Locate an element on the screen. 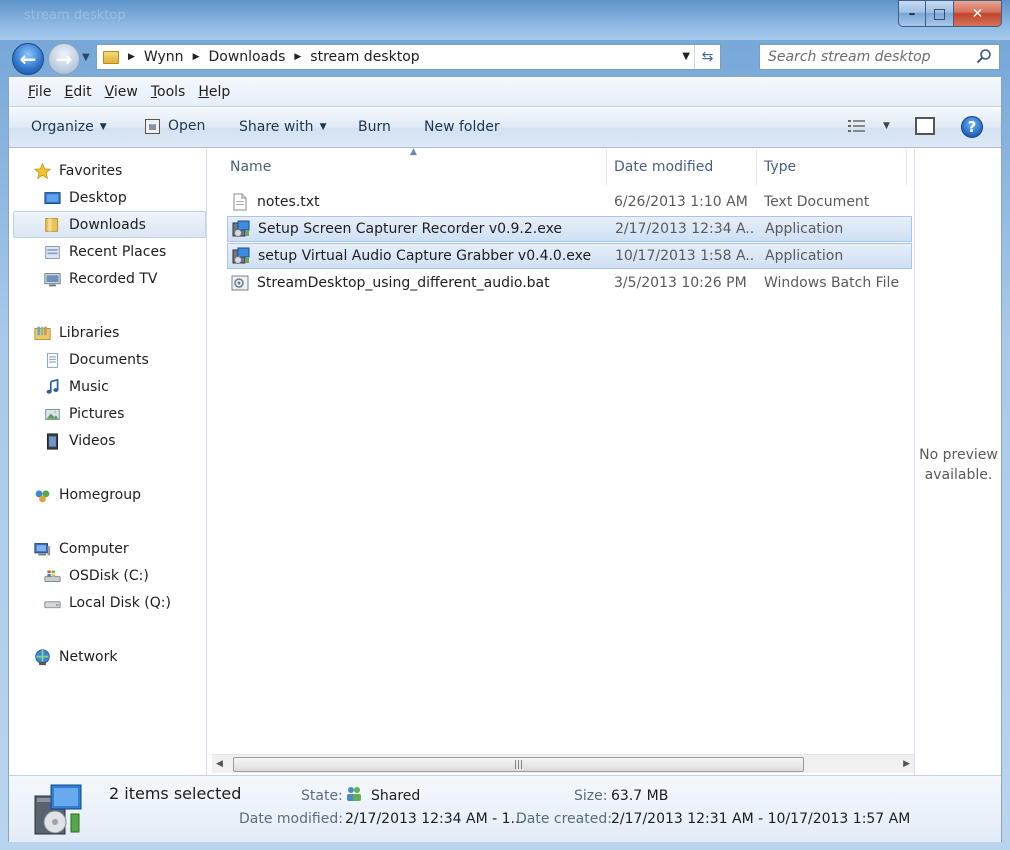 This screenshot has height=850, width=1010. music-icon is located at coordinates (52, 386).